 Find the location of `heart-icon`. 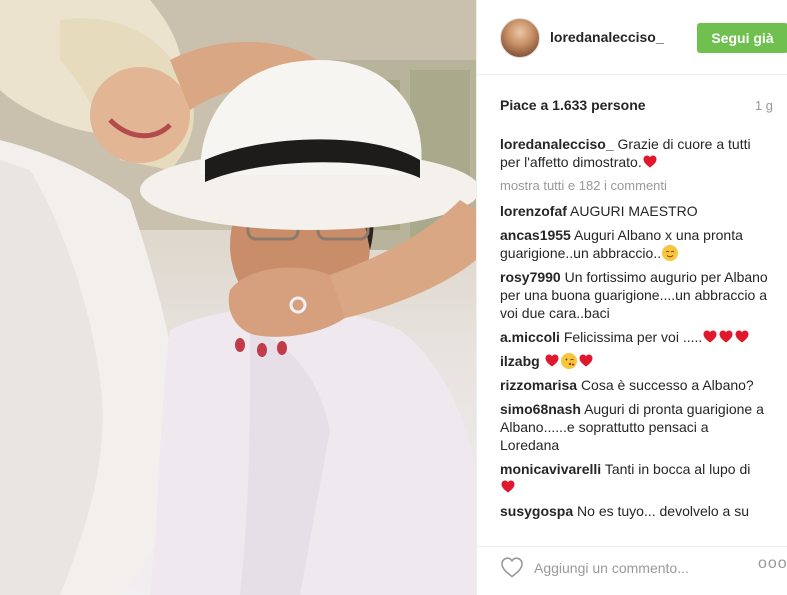

heart-icon is located at coordinates (512, 567).